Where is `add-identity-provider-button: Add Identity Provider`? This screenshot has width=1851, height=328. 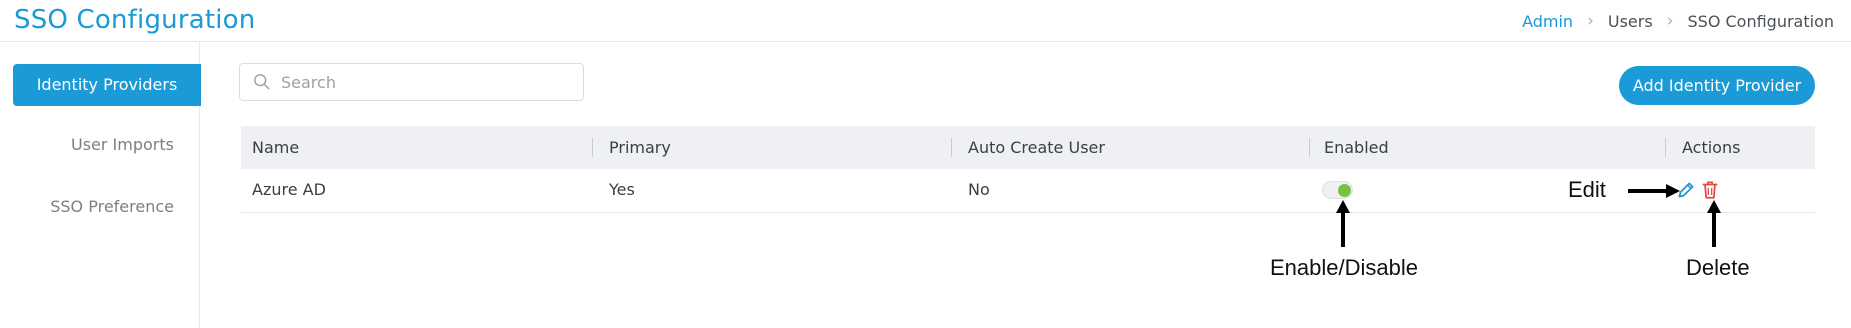 add-identity-provider-button: Add Identity Provider is located at coordinates (1717, 85).